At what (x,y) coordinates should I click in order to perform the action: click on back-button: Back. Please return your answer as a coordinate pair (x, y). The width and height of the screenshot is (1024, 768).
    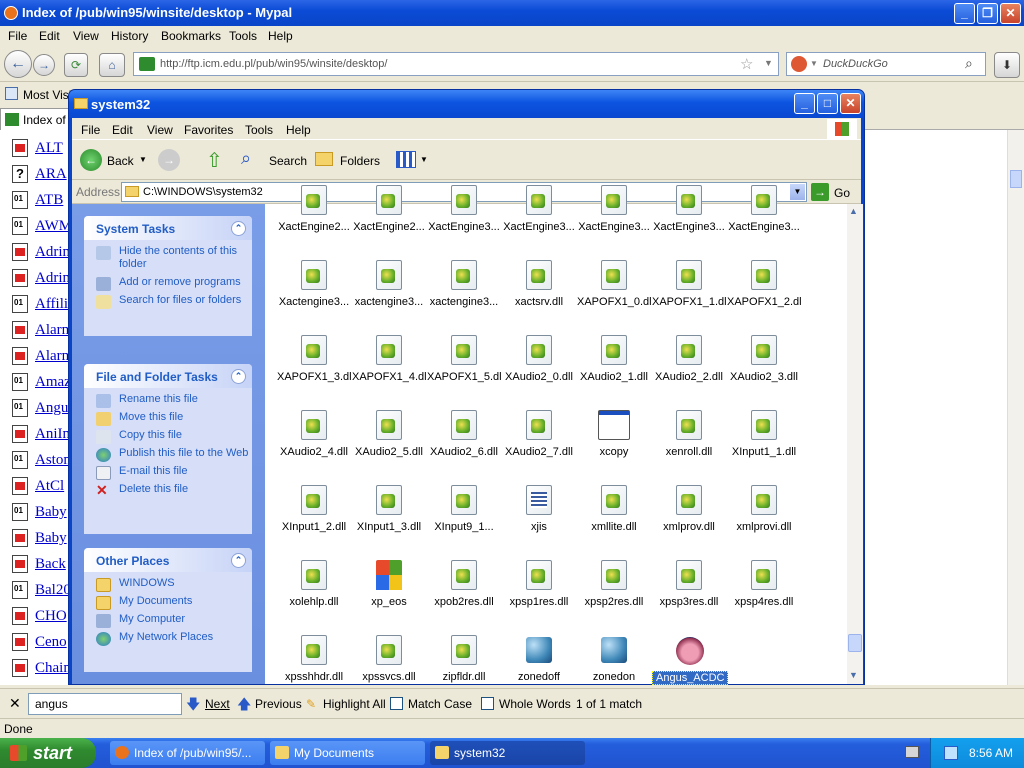
    Looking at the image, I should click on (120, 161).